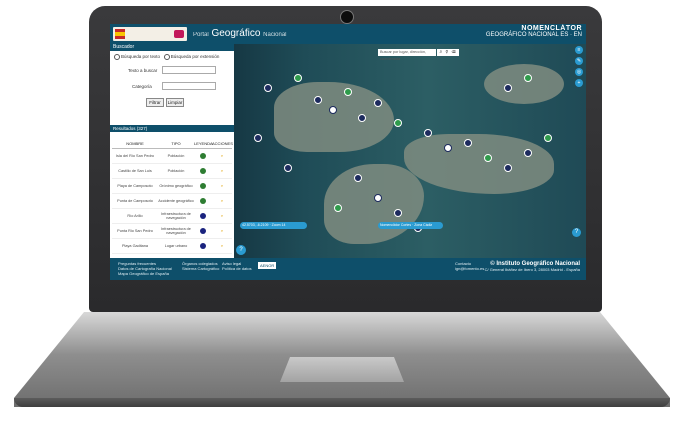 Image resolution: width=685 pixels, height=421 pixels. Describe the element at coordinates (579, 50) in the screenshot. I see `layers-icon: ≡` at that location.